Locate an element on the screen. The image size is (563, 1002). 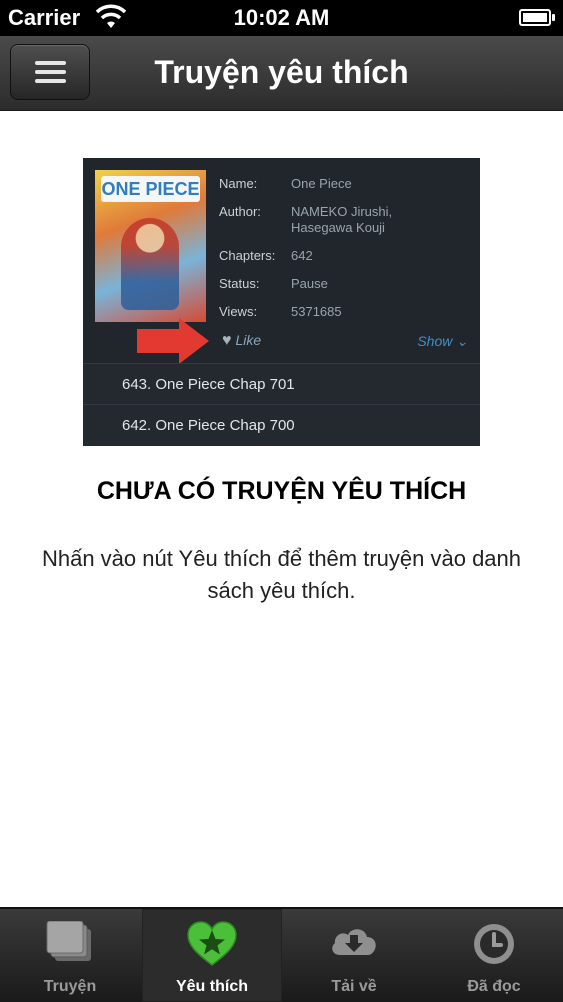
chapter-row: 643. One Piece Chap 701 is located at coordinates (281, 384).